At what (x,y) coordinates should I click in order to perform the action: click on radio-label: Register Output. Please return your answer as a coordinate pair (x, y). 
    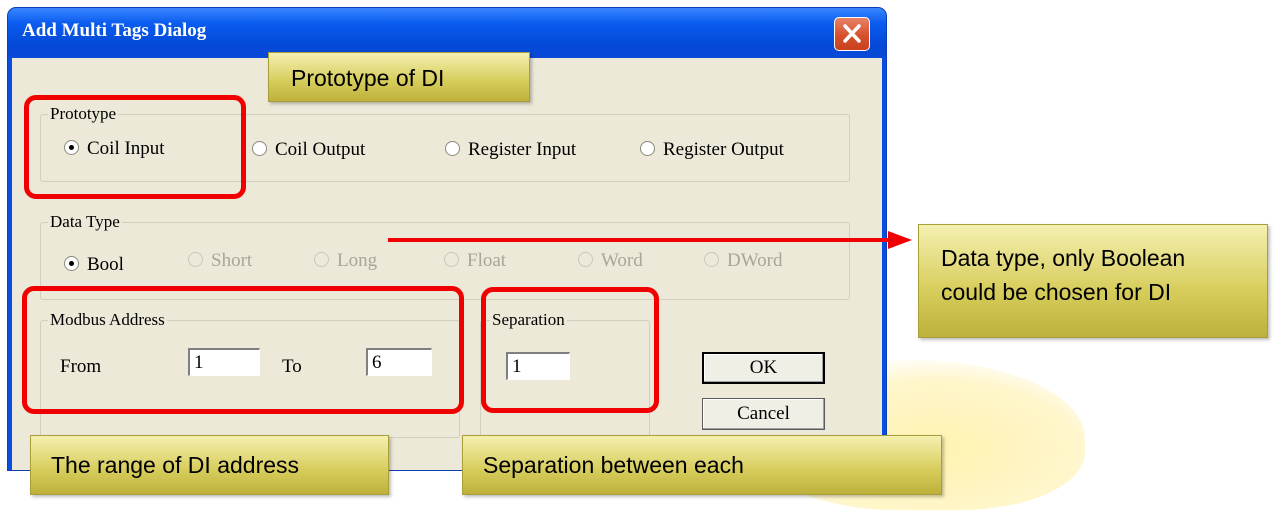
    Looking at the image, I should click on (723, 149).